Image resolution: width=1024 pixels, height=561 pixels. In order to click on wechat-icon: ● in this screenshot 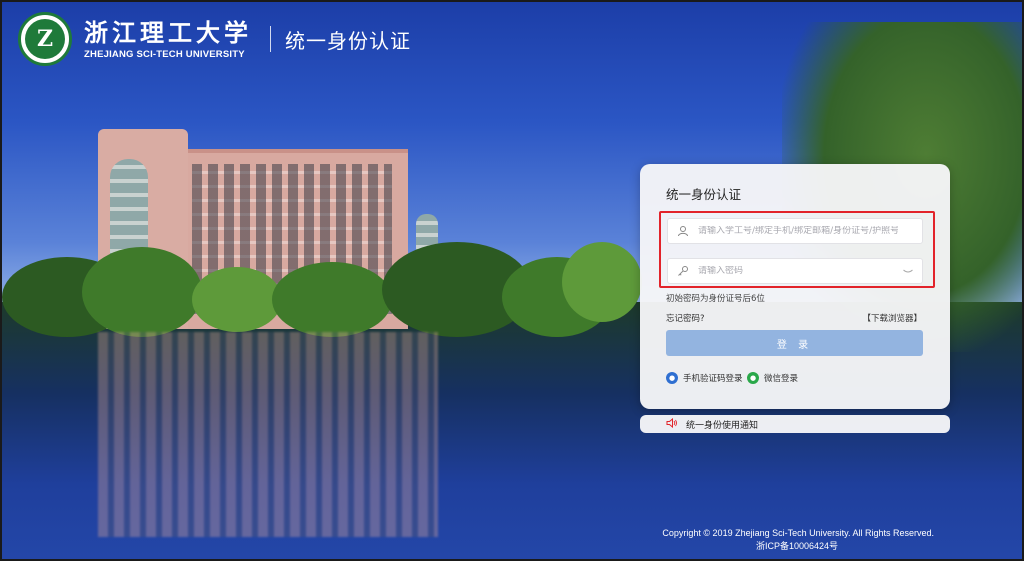, I will do `click(753, 378)`.